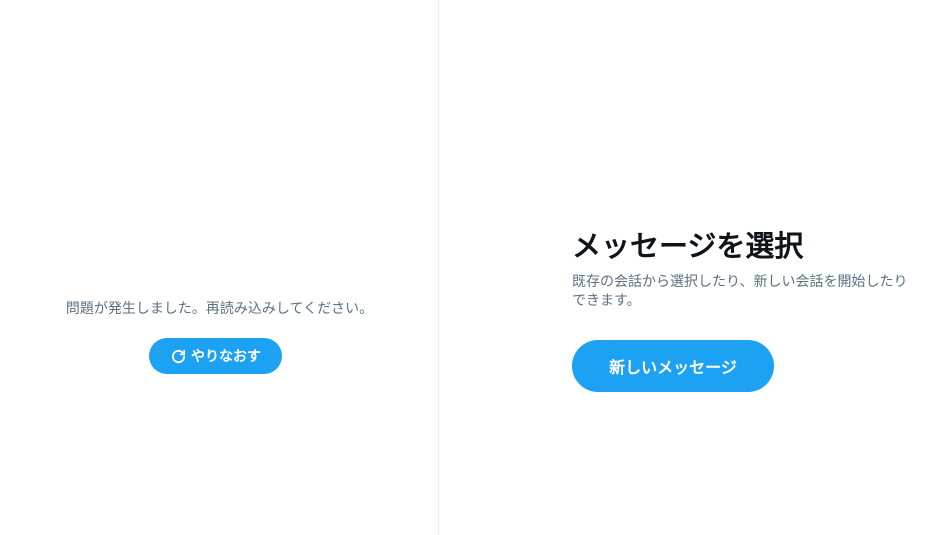 This screenshot has height=535, width=927. Describe the element at coordinates (226, 357) in the screenshot. I see `retry-button-label: やりなおす` at that location.